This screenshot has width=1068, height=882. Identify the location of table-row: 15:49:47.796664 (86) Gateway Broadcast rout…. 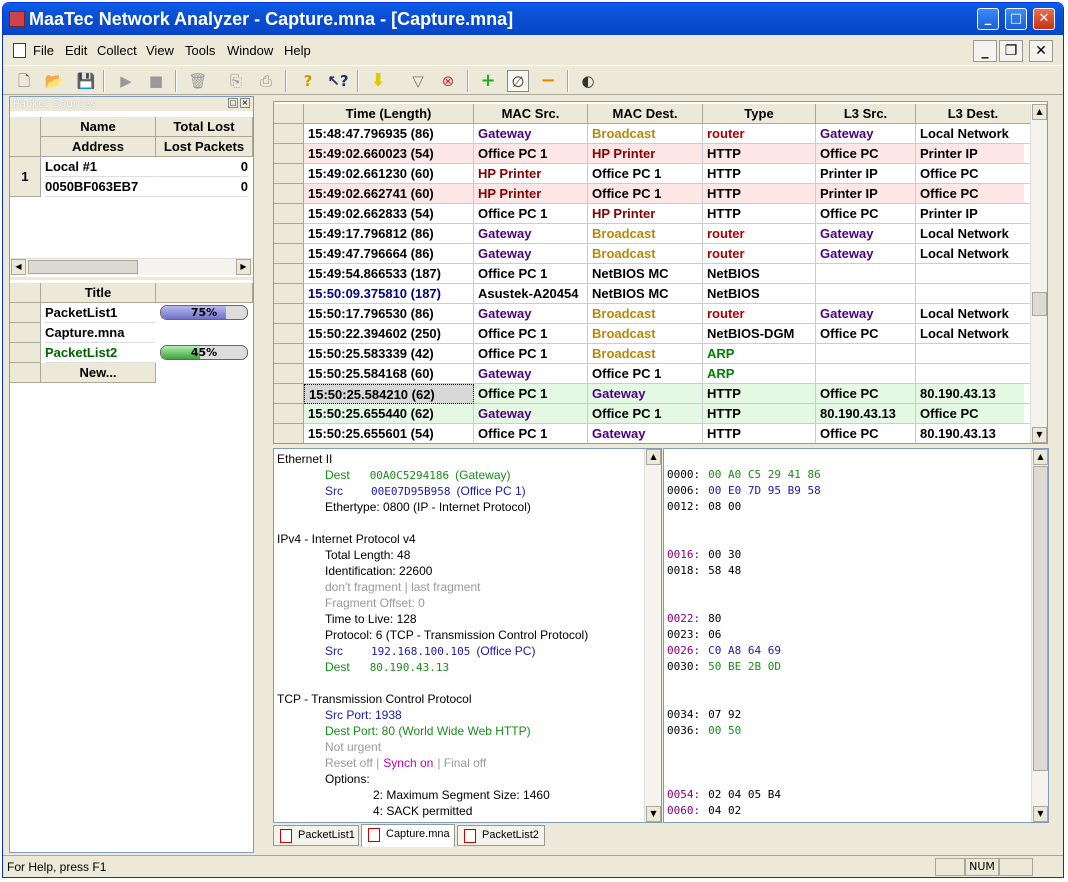
(652, 254).